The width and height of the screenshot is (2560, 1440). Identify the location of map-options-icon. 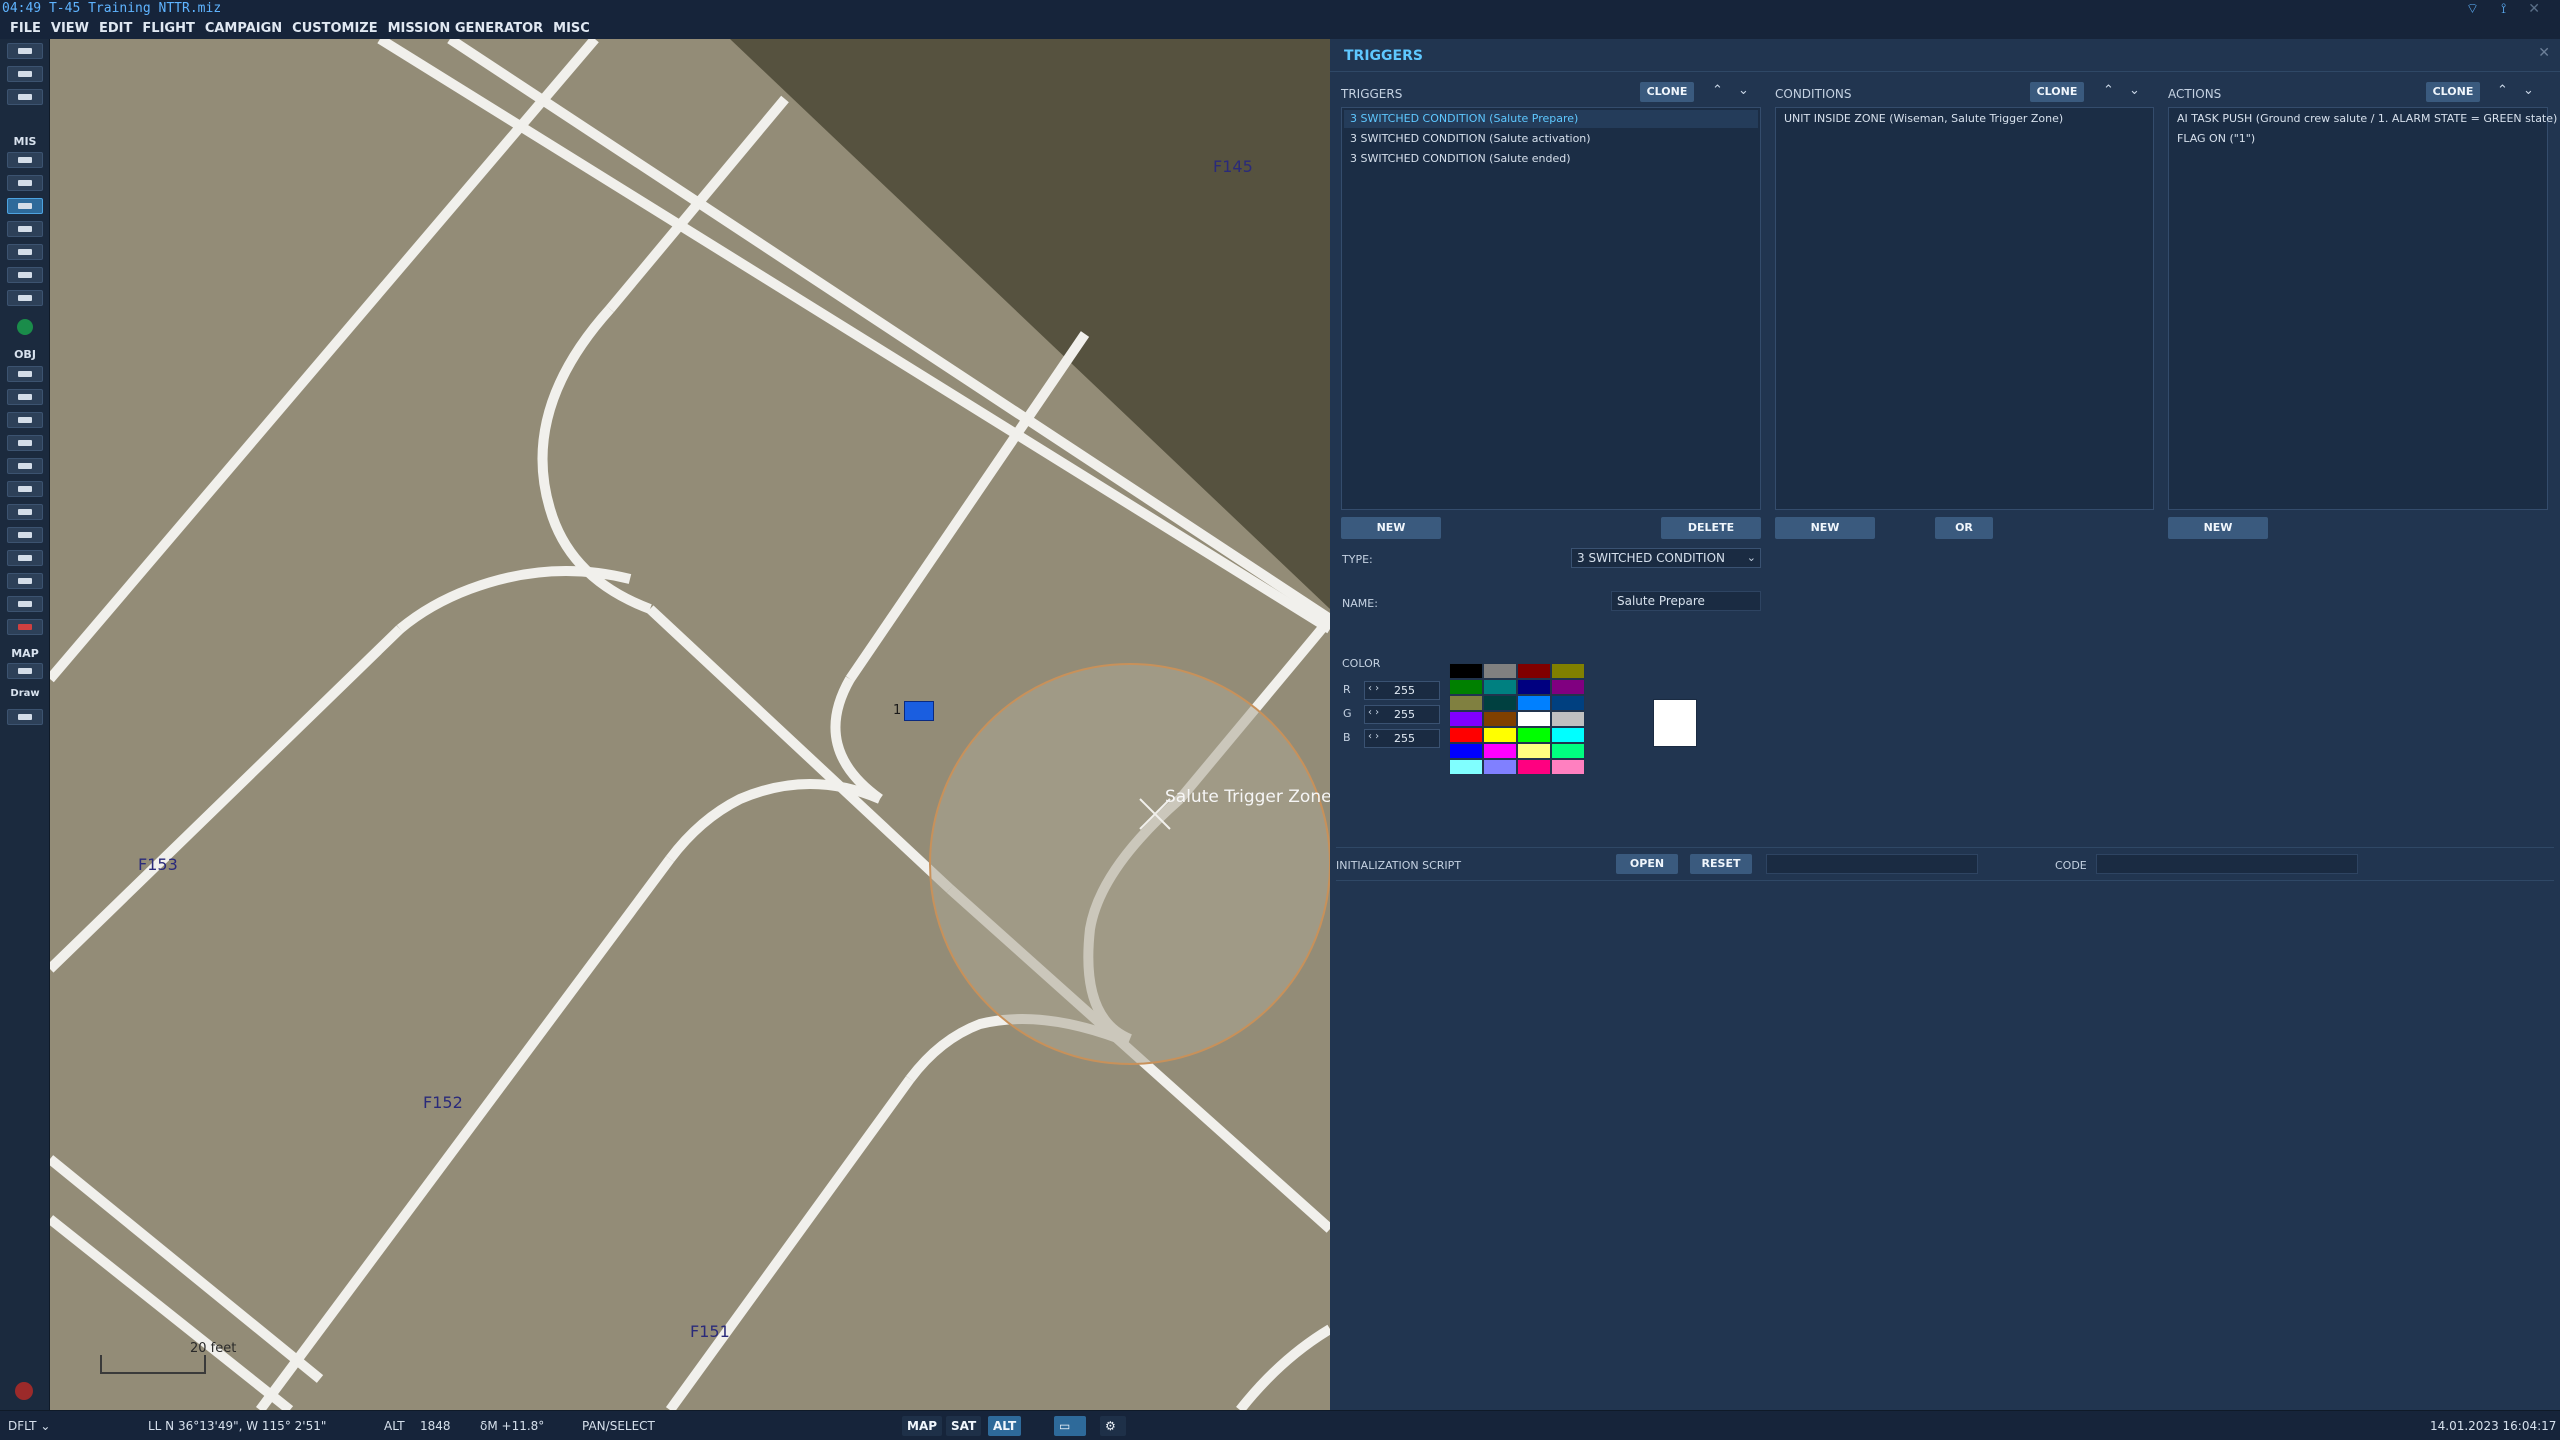
(25, 671).